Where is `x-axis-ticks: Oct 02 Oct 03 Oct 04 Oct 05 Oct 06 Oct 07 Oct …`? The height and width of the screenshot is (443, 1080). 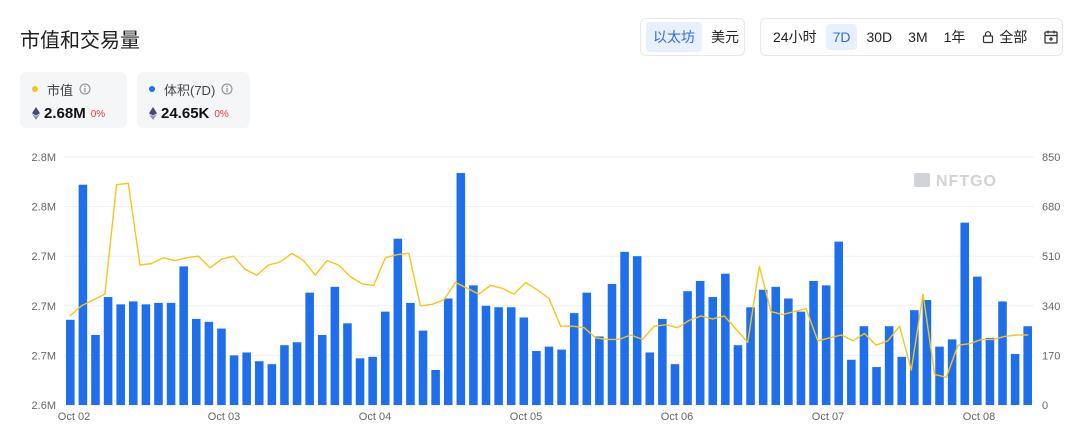
x-axis-ticks: Oct 02 Oct 03 Oct 04 Oct 05 Oct 06 Oct 07 Oct … is located at coordinates (526, 417).